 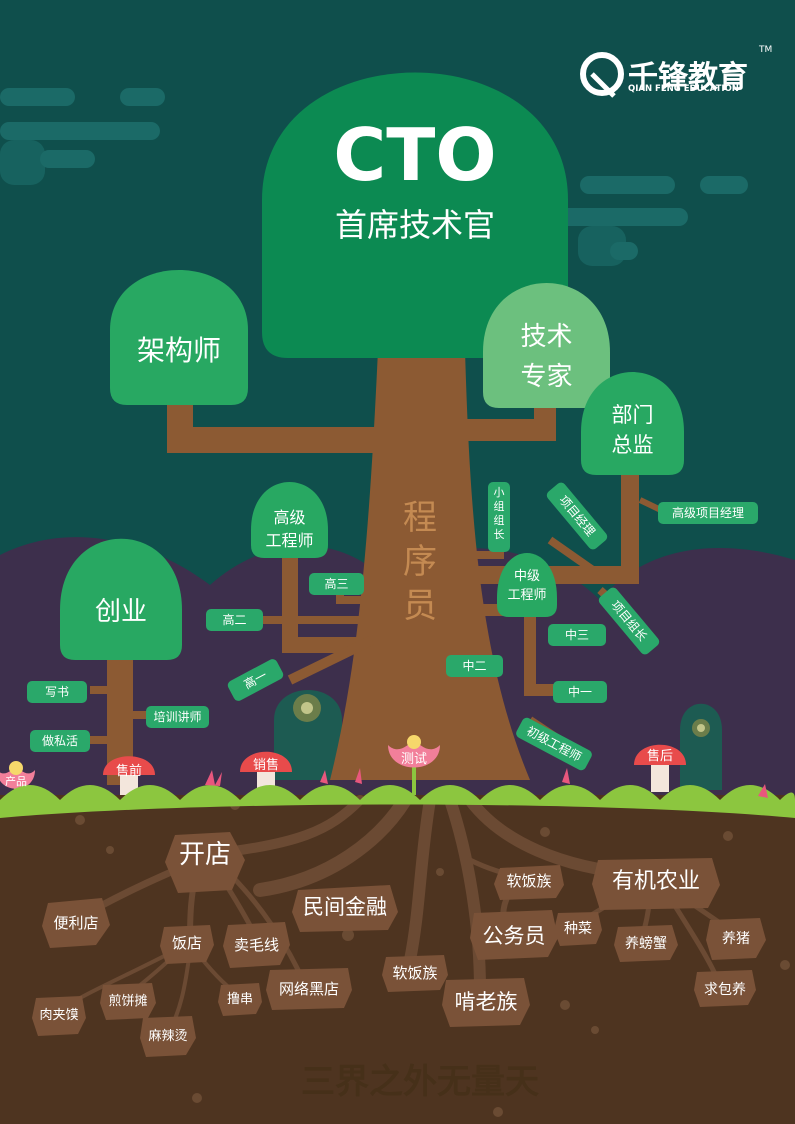 What do you see at coordinates (499, 492) in the screenshot?
I see `pill-team-lead-char: 小` at bounding box center [499, 492].